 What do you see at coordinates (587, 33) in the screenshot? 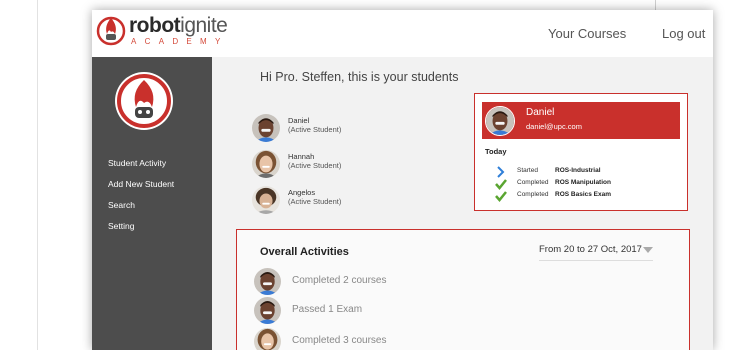
I see `your-courses-link: Your Courses` at bounding box center [587, 33].